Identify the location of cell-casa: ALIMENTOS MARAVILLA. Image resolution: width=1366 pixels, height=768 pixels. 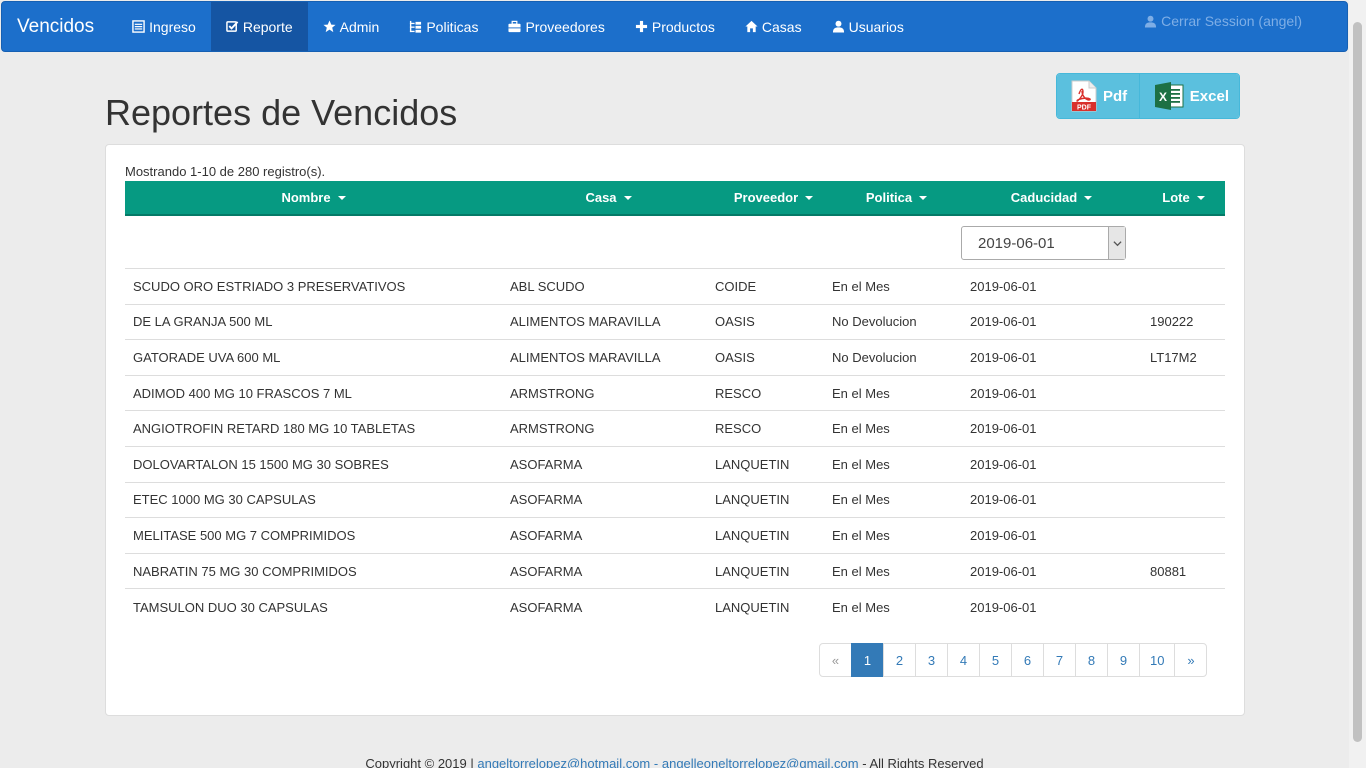
(585, 357).